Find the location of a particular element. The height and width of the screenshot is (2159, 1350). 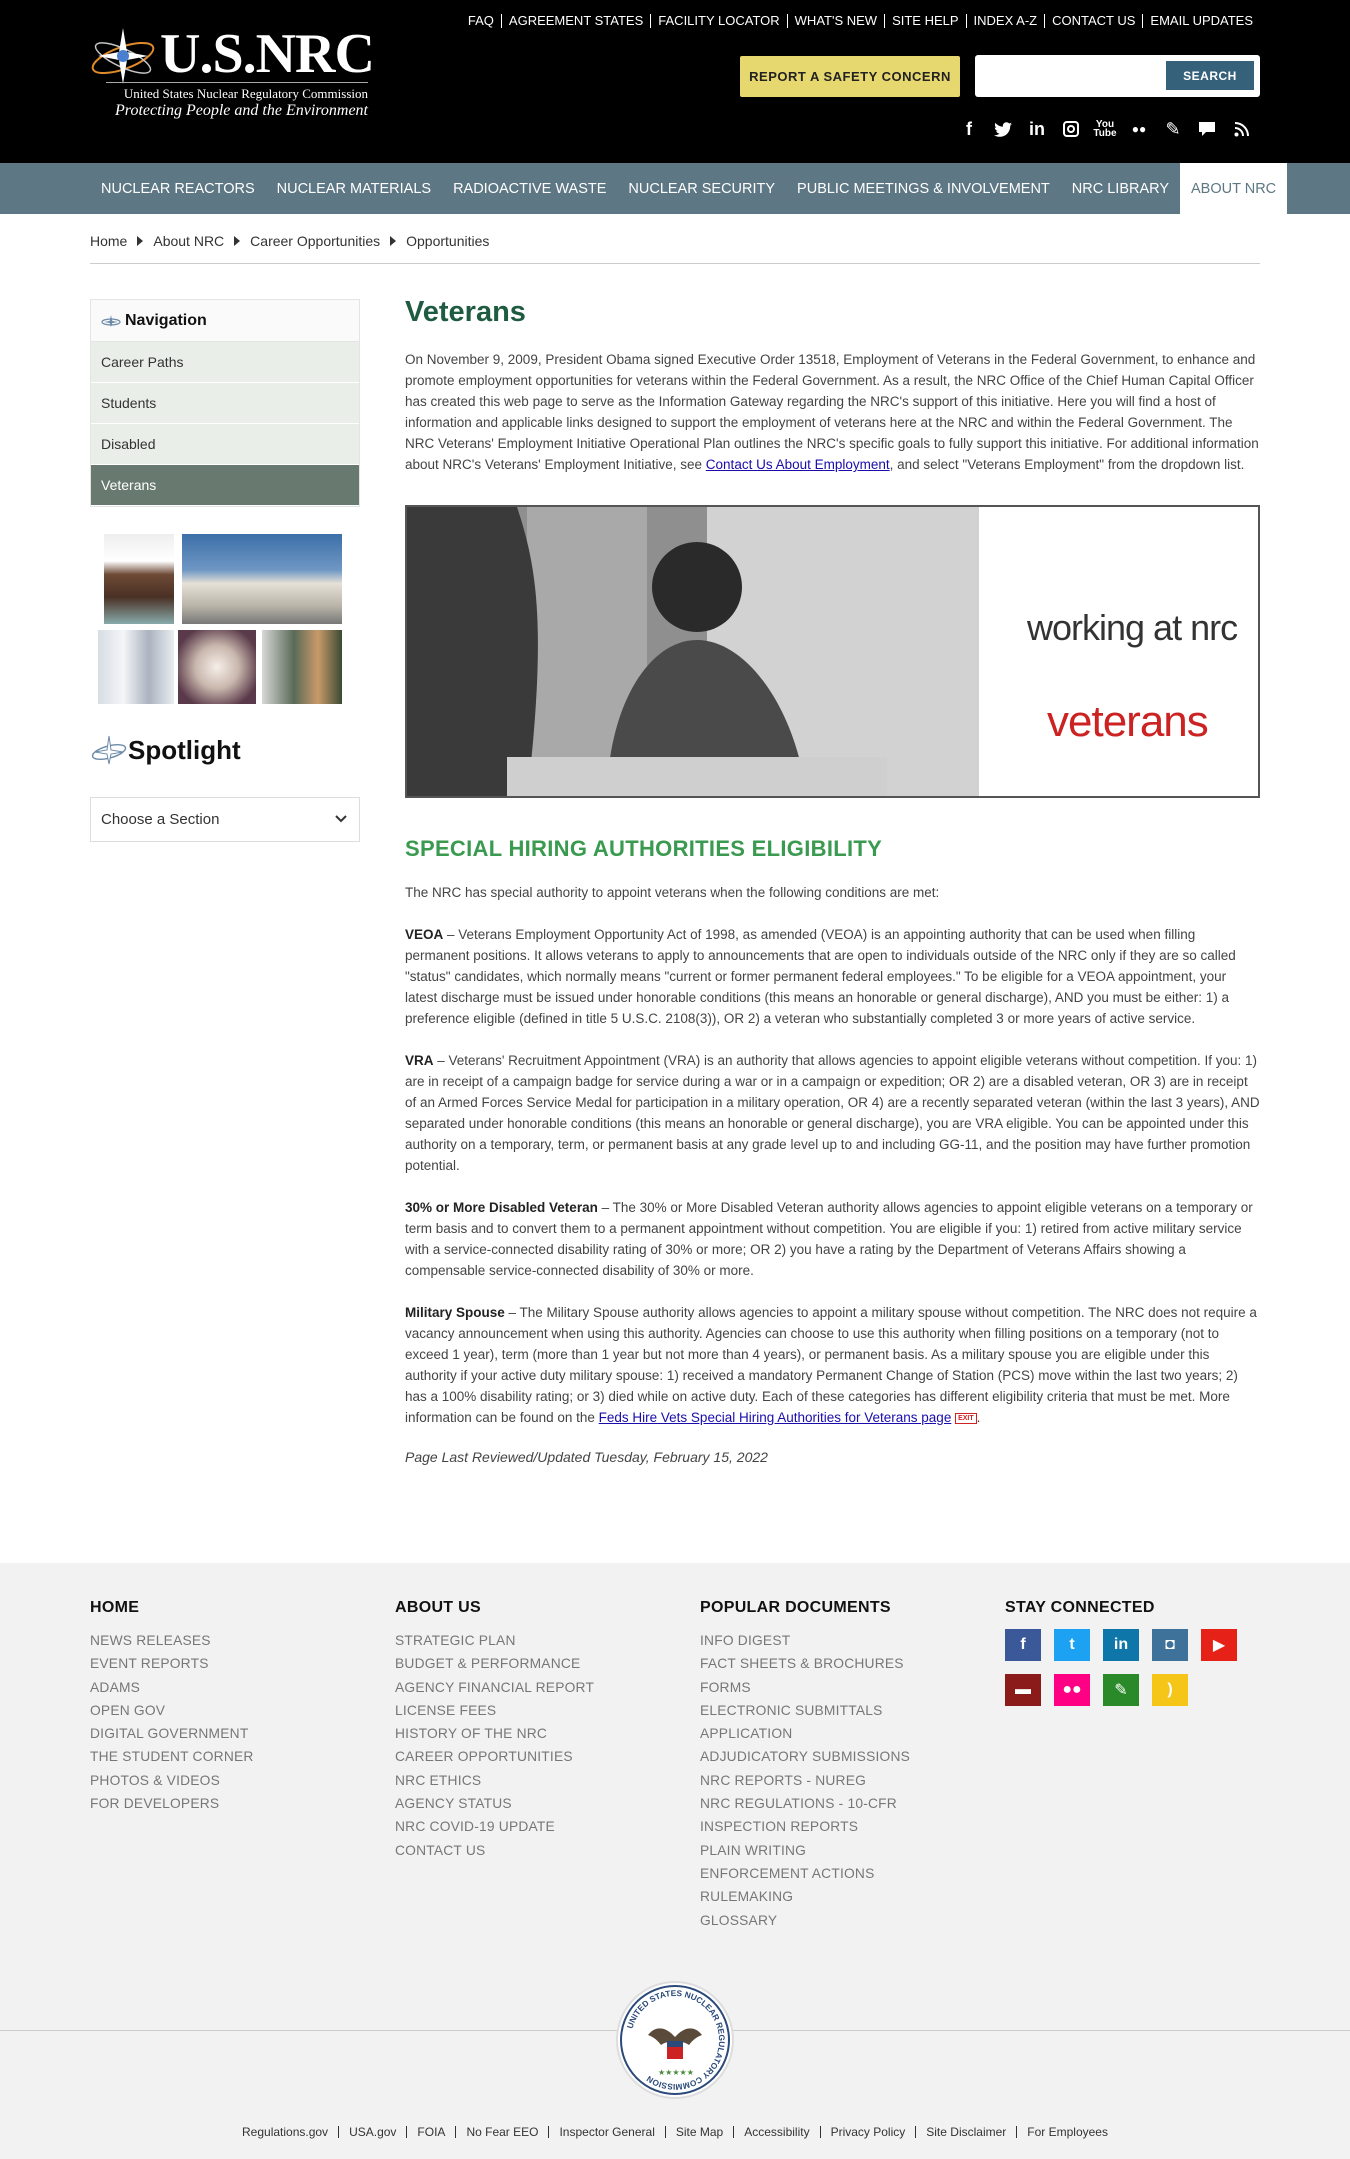

contact-us-employment-link: Contact Us About Employment is located at coordinates (798, 464).